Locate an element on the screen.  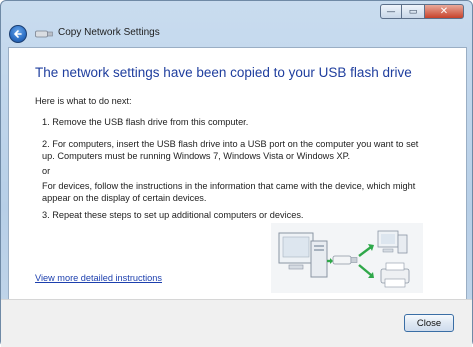
minimize-button: — is located at coordinates (391, 11).